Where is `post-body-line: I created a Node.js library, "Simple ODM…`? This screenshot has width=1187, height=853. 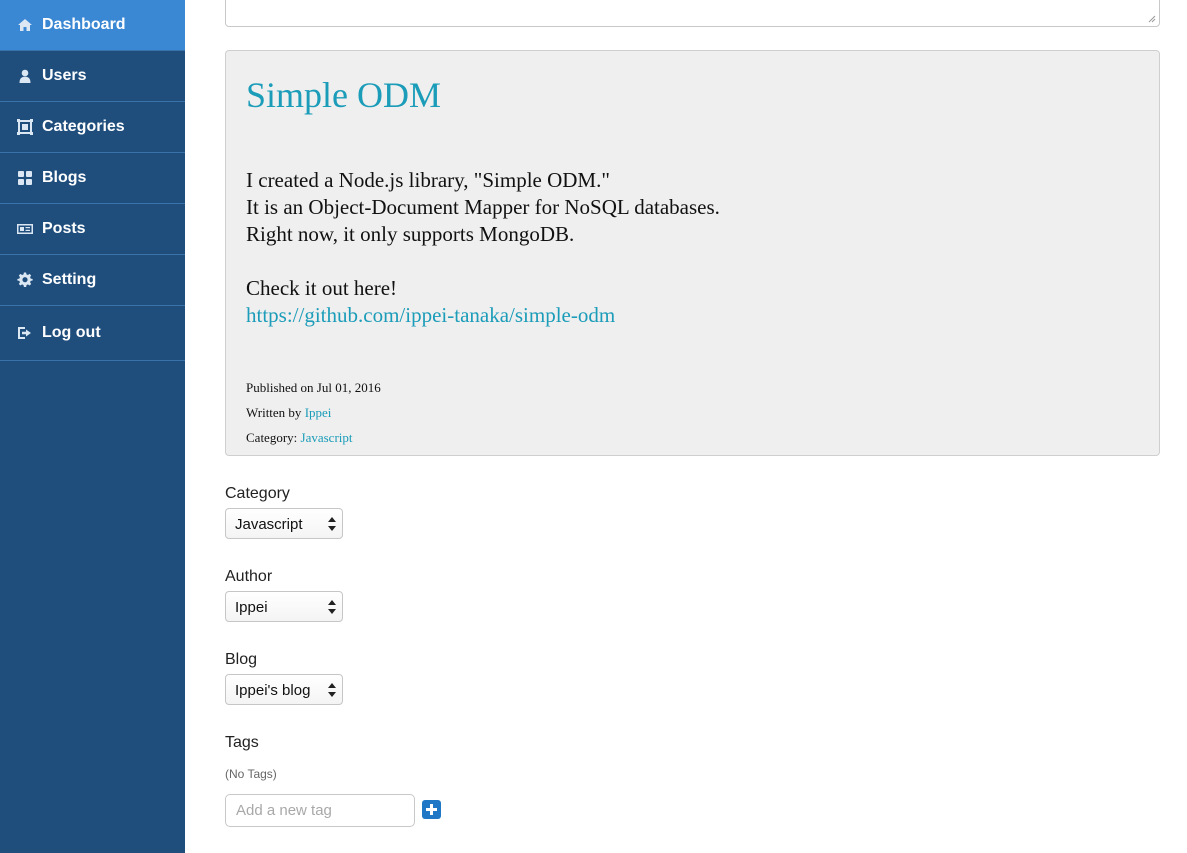 post-body-line: I created a Node.js library, "Simple ODM… is located at coordinates (428, 180).